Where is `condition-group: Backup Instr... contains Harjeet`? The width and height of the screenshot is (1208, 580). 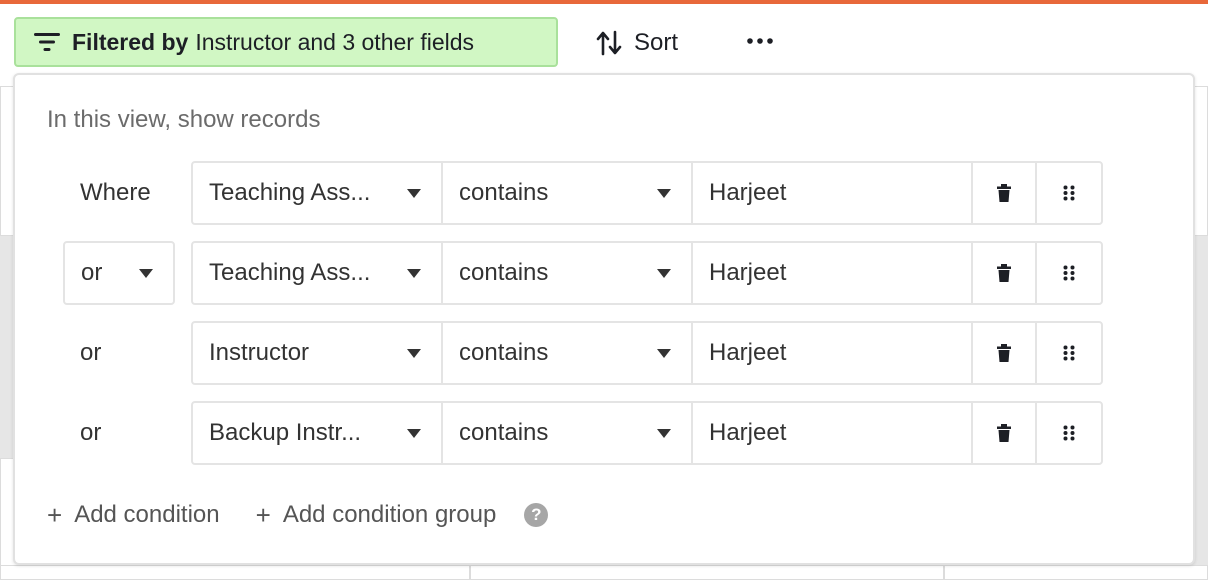 condition-group: Backup Instr... contains Harjeet is located at coordinates (647, 433).